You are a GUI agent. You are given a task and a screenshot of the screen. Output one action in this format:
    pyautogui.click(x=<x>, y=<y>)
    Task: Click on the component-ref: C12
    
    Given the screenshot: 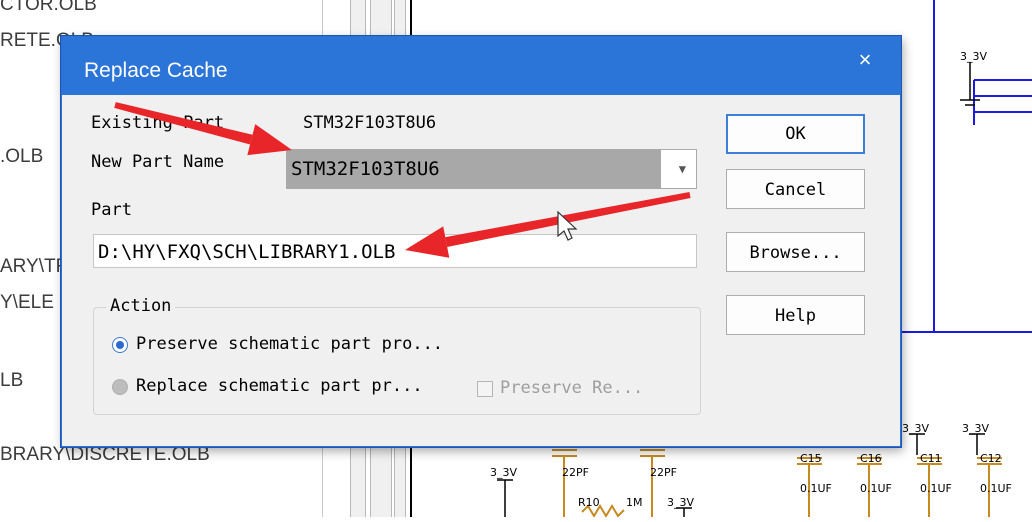 What is the action you would take?
    pyautogui.click(x=991, y=458)
    